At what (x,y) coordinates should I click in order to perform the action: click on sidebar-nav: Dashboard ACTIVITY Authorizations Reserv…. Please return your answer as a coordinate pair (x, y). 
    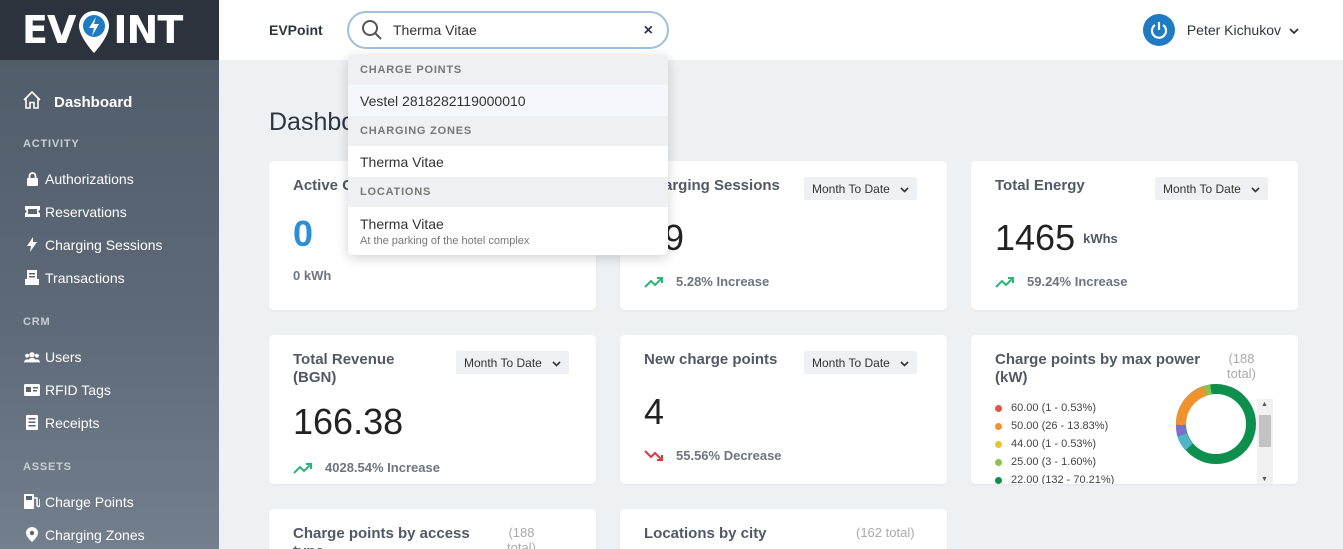
    Looking at the image, I should click on (109, 304).